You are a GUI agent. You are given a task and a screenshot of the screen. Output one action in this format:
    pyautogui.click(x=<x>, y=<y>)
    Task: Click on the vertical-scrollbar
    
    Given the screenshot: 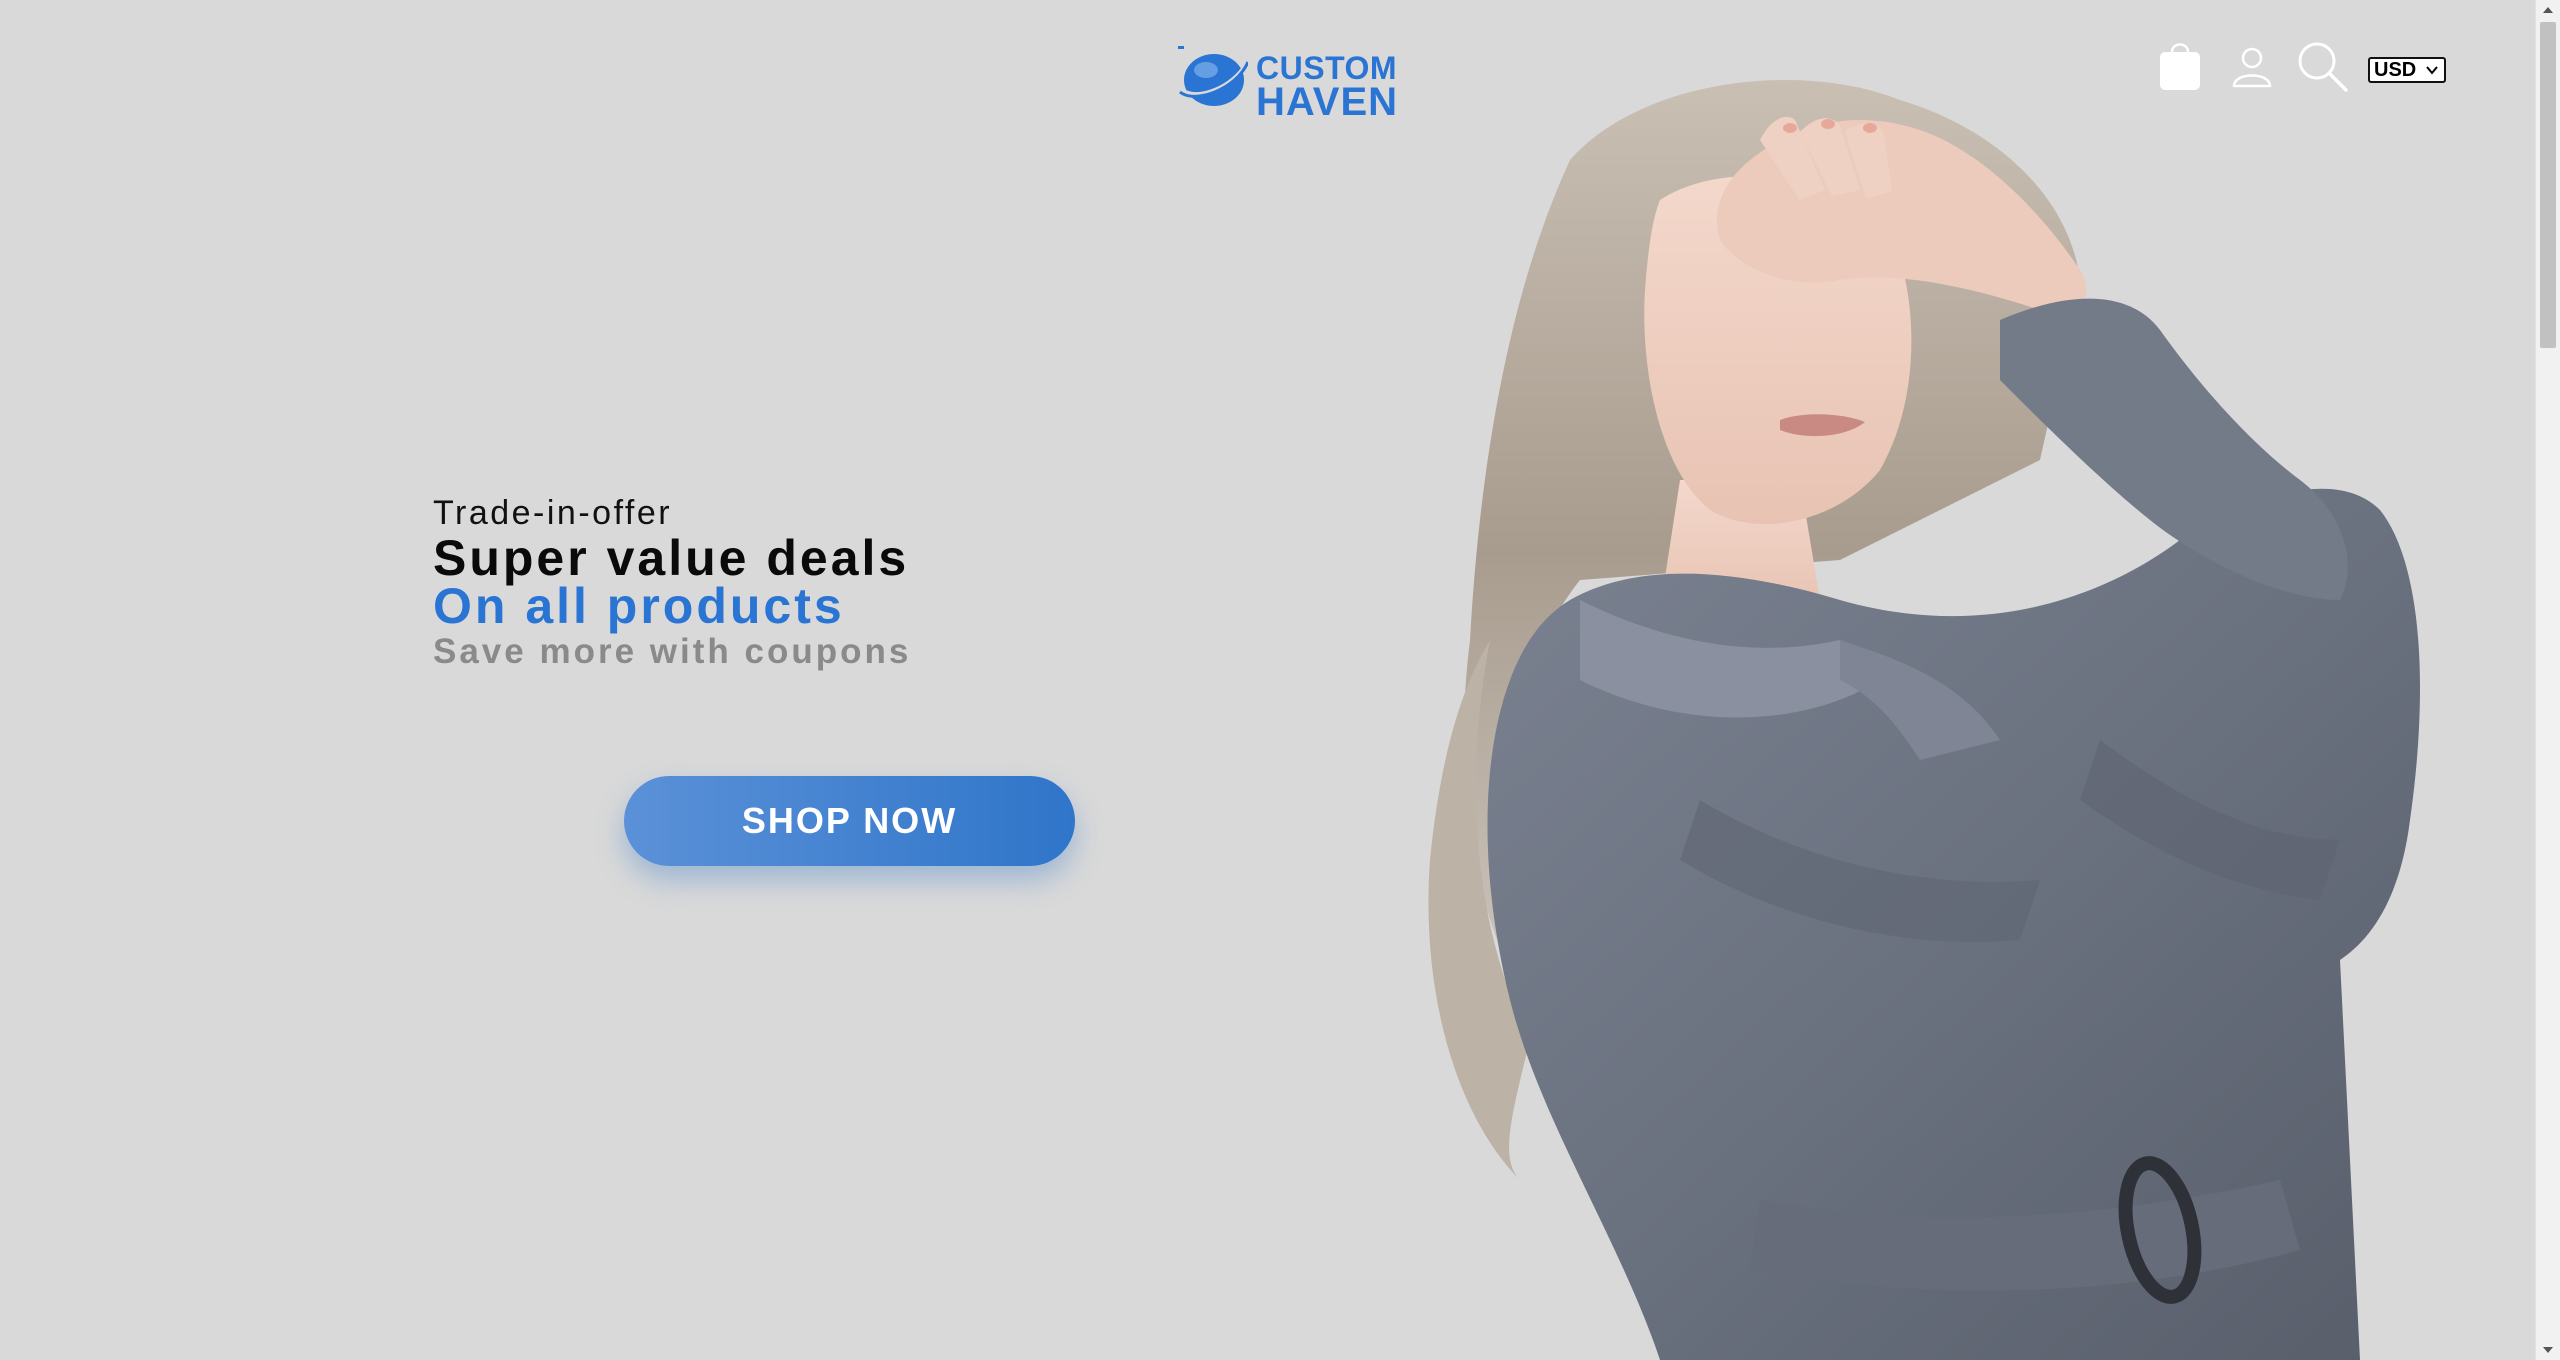 What is the action you would take?
    pyautogui.click(x=2547, y=680)
    